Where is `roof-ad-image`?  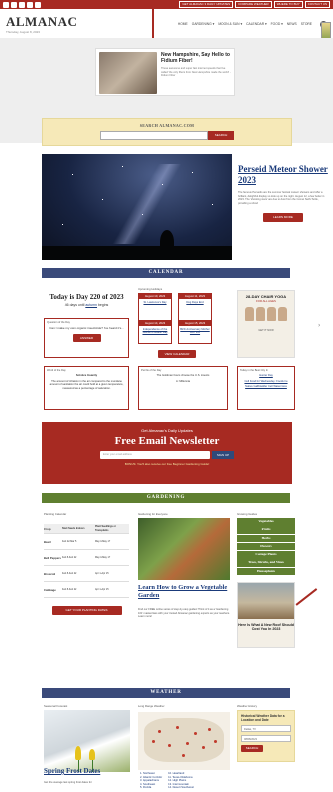 roof-ad-image is located at coordinates (266, 601).